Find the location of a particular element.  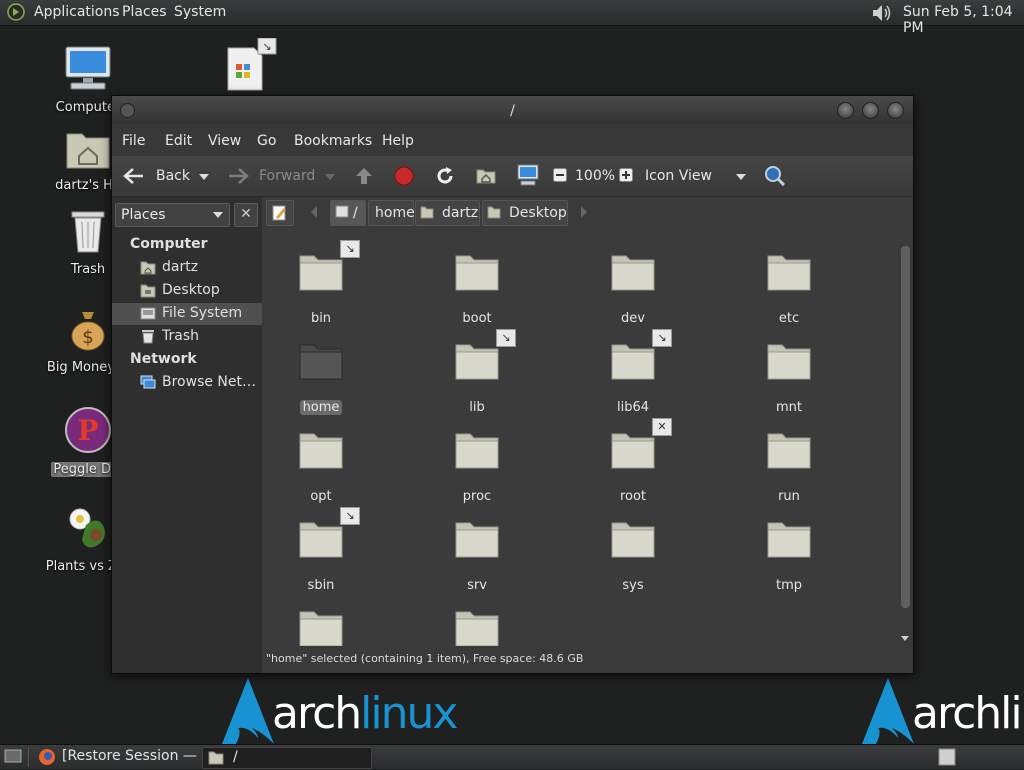

folder-label: sys is located at coordinates (633, 585).